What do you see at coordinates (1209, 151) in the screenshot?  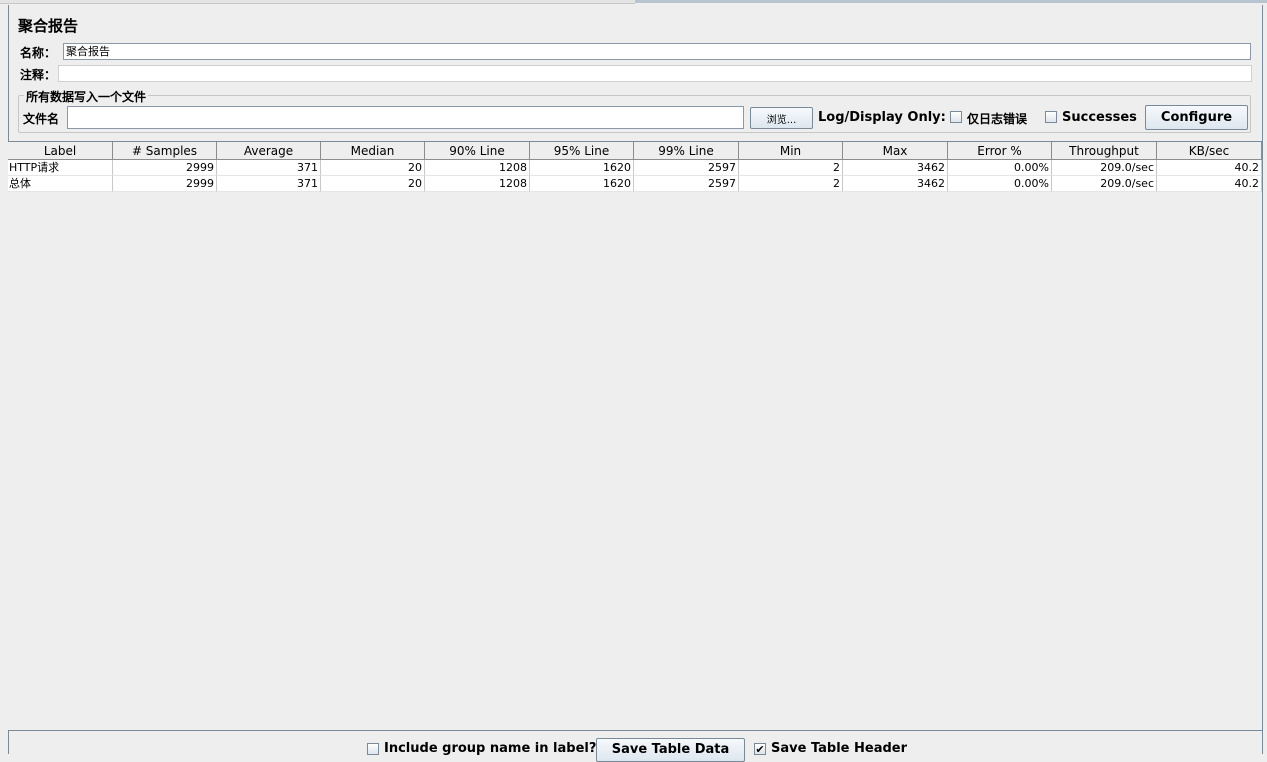 I see `column-header: KB/sec` at bounding box center [1209, 151].